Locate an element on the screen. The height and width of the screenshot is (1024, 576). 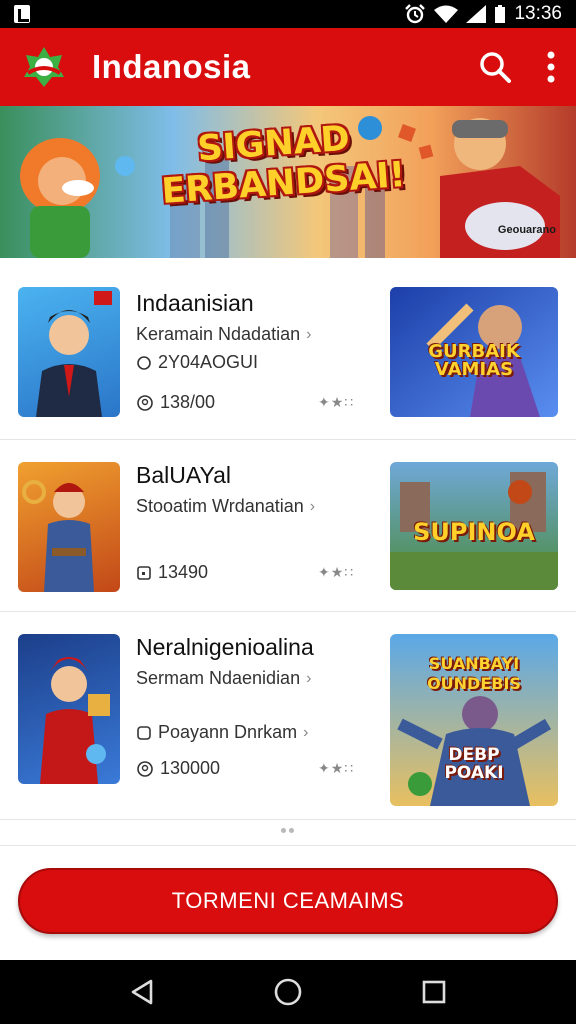
app-logo-icon is located at coordinates (44, 67).